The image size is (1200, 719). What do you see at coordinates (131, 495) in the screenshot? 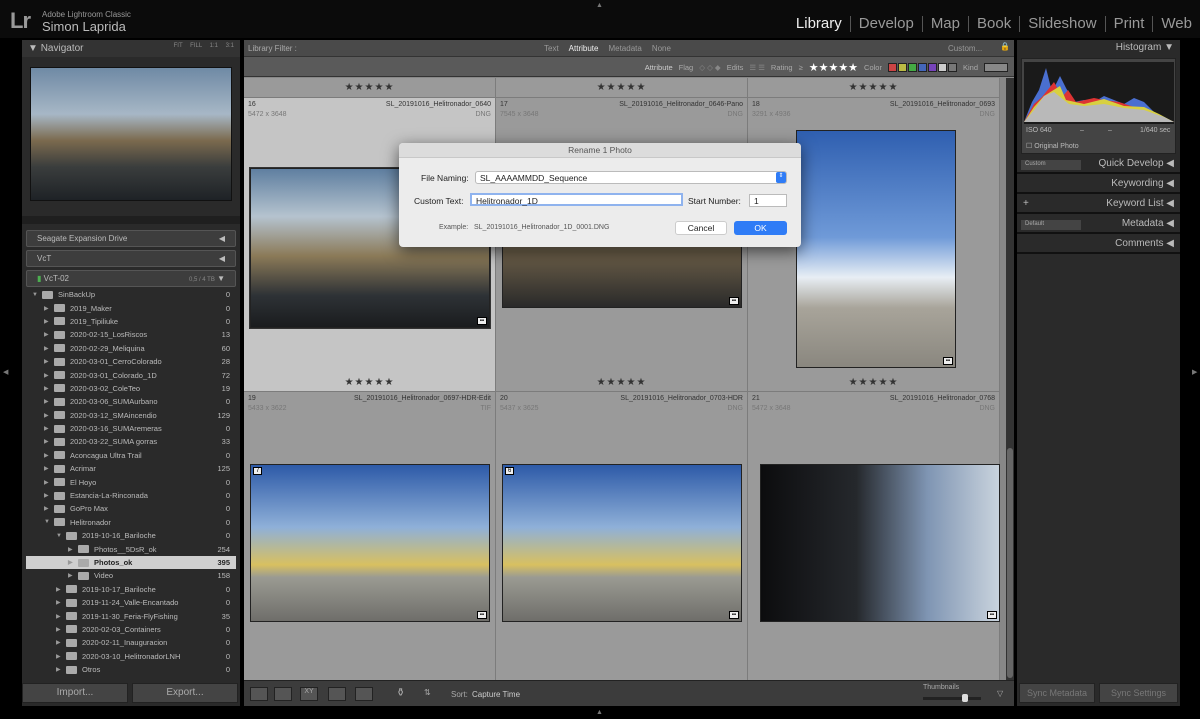
I see `folder-row: ▶ Estancia-La-Rinconada 0` at bounding box center [131, 495].